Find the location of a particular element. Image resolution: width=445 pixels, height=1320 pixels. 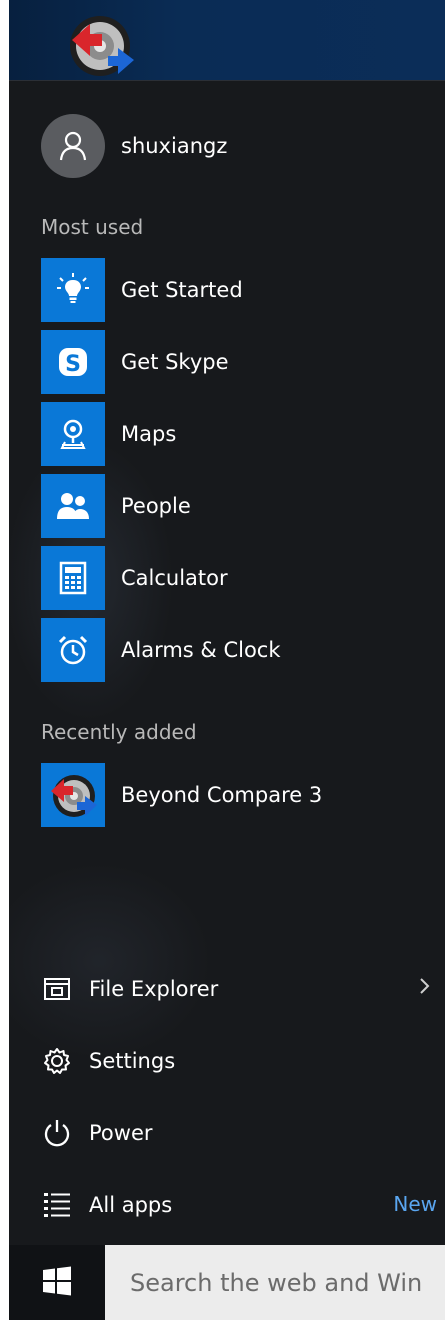

search-input: Search the web and Win is located at coordinates (275, 1282).